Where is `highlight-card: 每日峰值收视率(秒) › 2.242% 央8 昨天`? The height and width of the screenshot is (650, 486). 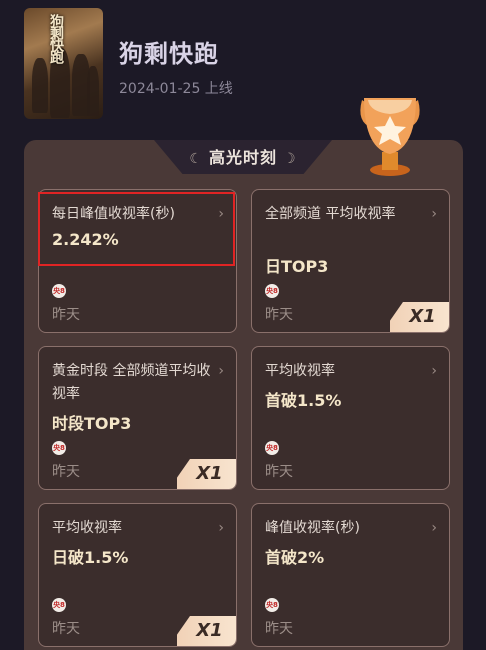 highlight-card: 每日峰值收视率(秒) › 2.242% 央8 昨天 is located at coordinates (137, 261).